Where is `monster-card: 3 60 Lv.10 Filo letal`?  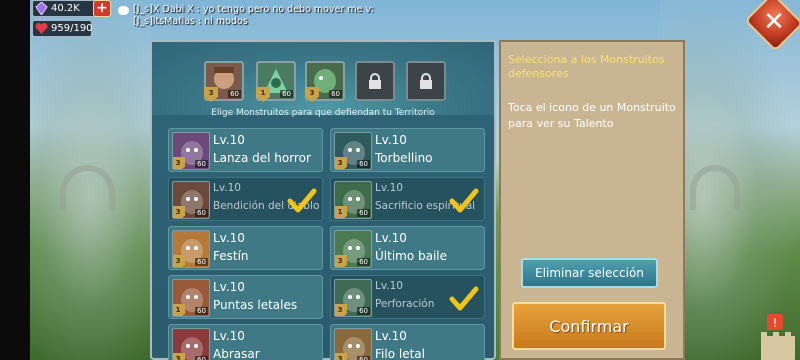
monster-card: 3 60 Lv.10 Filo letal is located at coordinates (407, 342).